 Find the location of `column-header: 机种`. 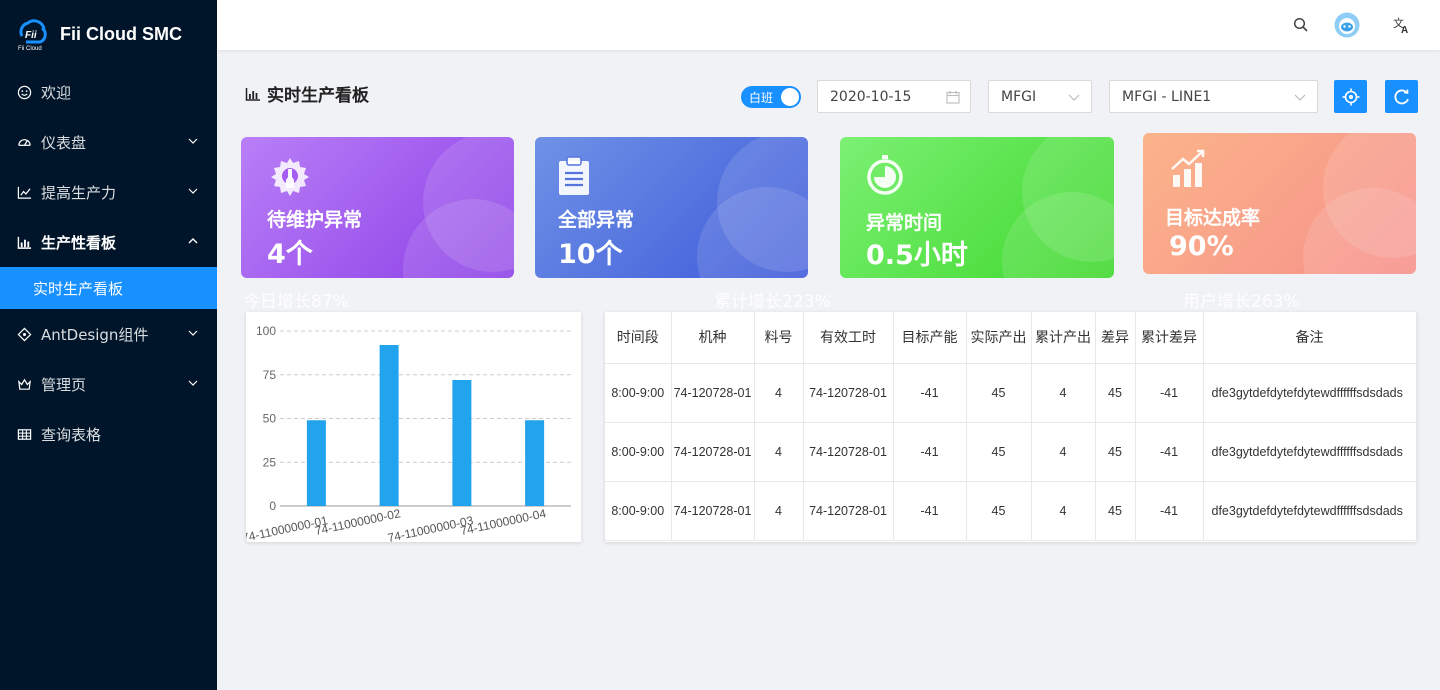

column-header: 机种 is located at coordinates (713, 338).